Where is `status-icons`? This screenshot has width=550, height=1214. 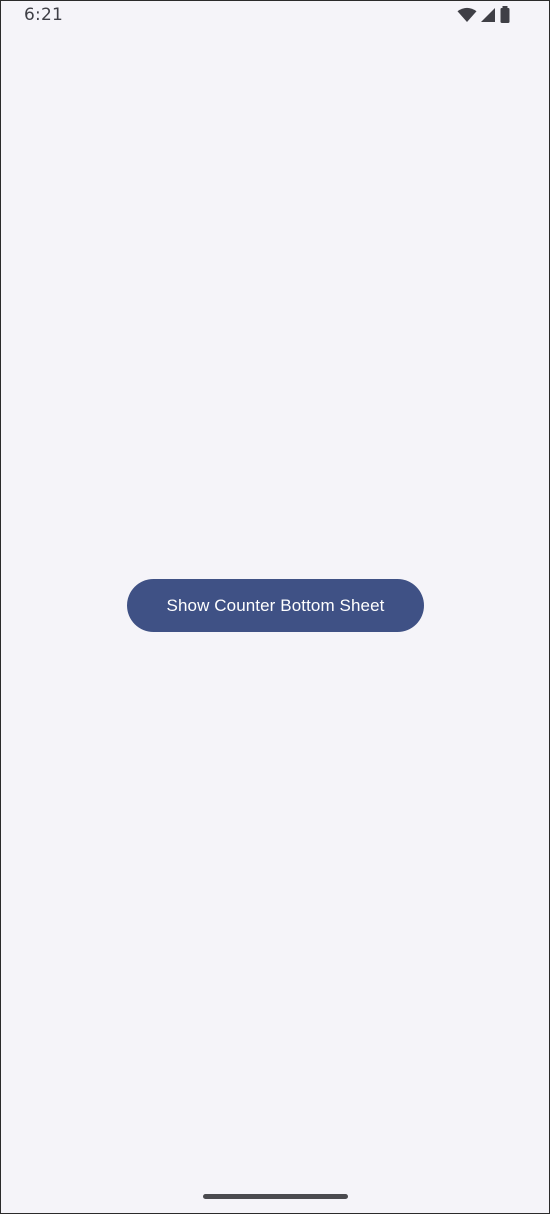
status-icons is located at coordinates (484, 15).